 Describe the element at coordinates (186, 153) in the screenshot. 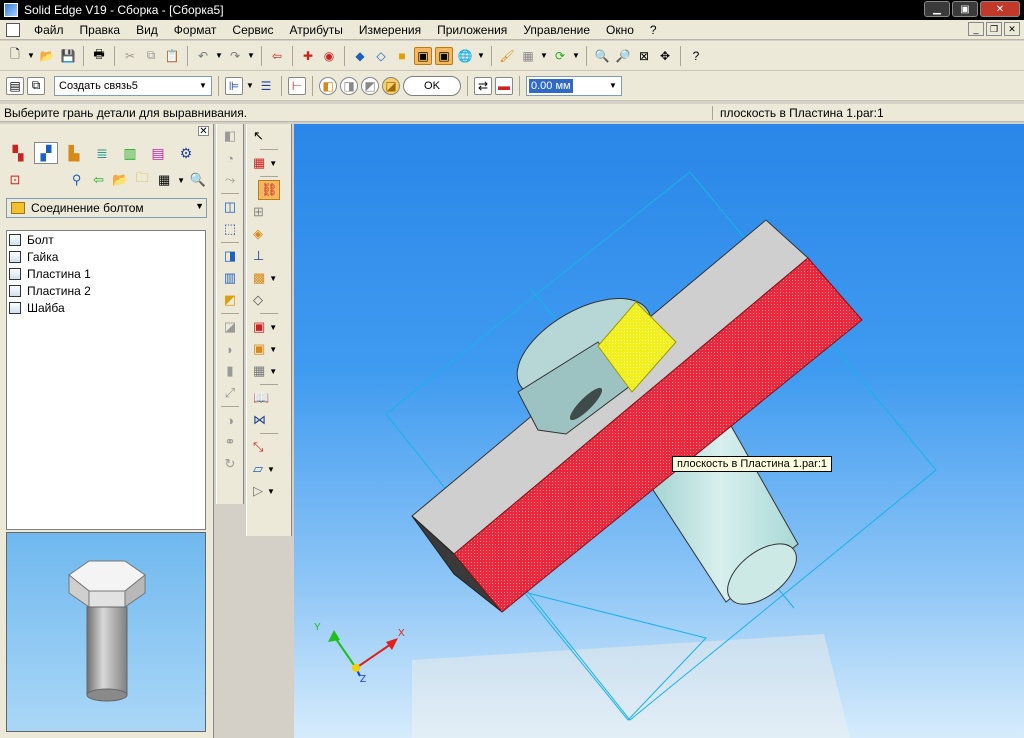

I see `tab-settings: ⚙` at that location.